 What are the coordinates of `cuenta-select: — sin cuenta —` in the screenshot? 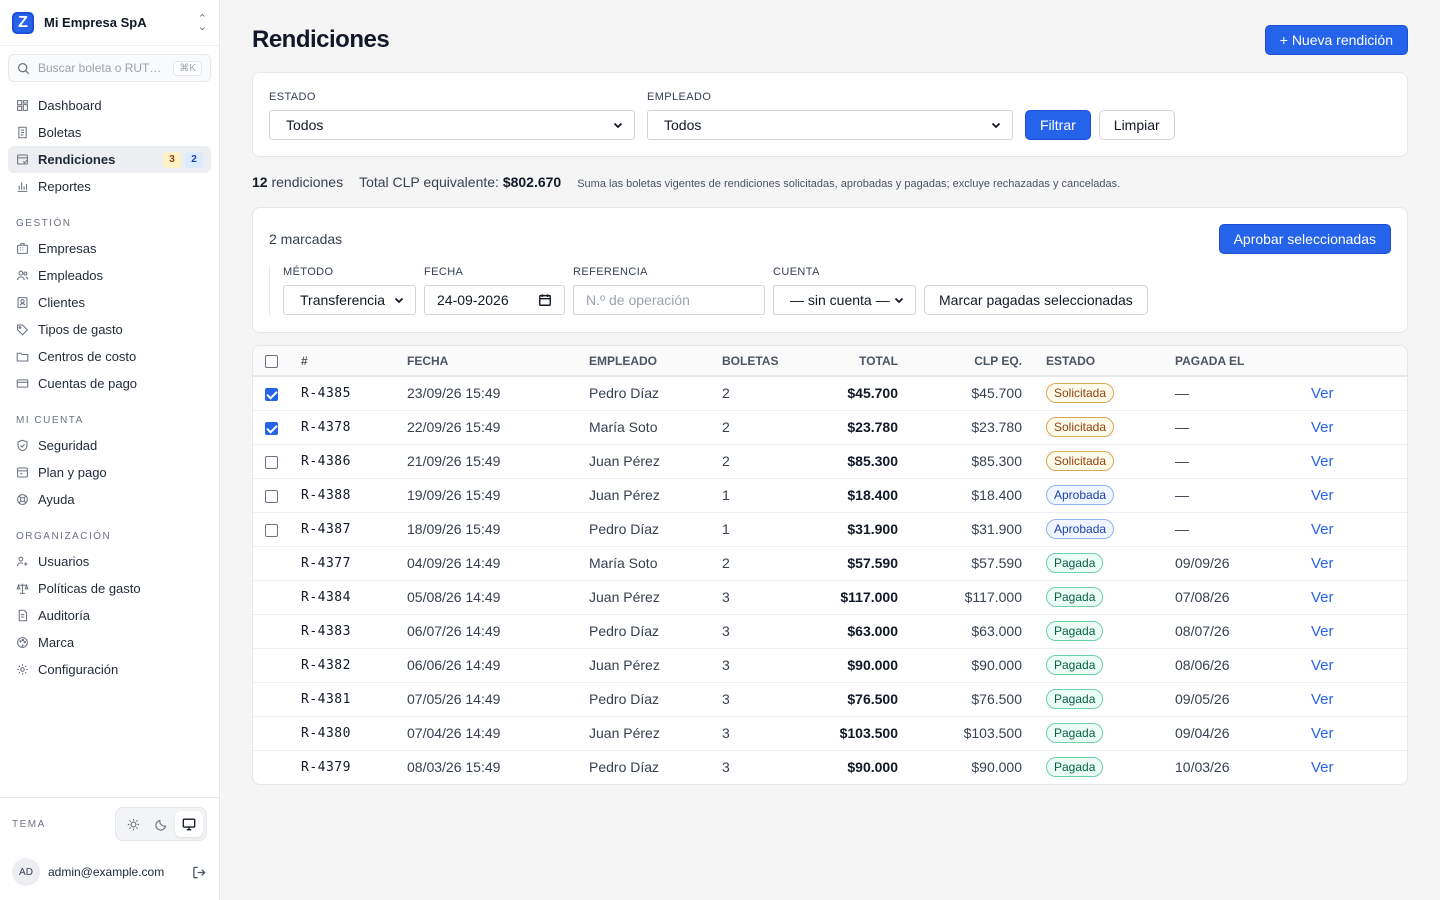 It's located at (844, 300).